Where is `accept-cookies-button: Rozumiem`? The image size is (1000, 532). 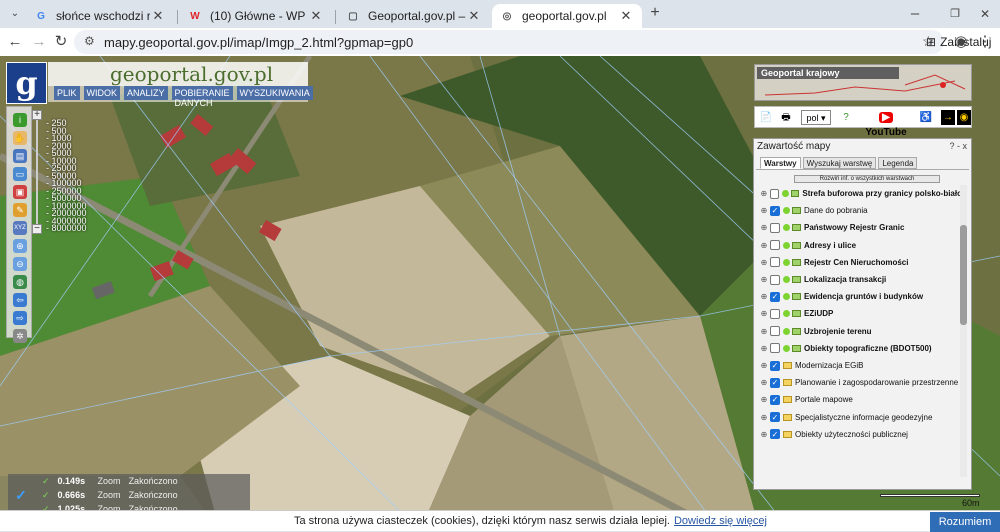
accept-cookies-button: Rozumiem is located at coordinates (965, 522).